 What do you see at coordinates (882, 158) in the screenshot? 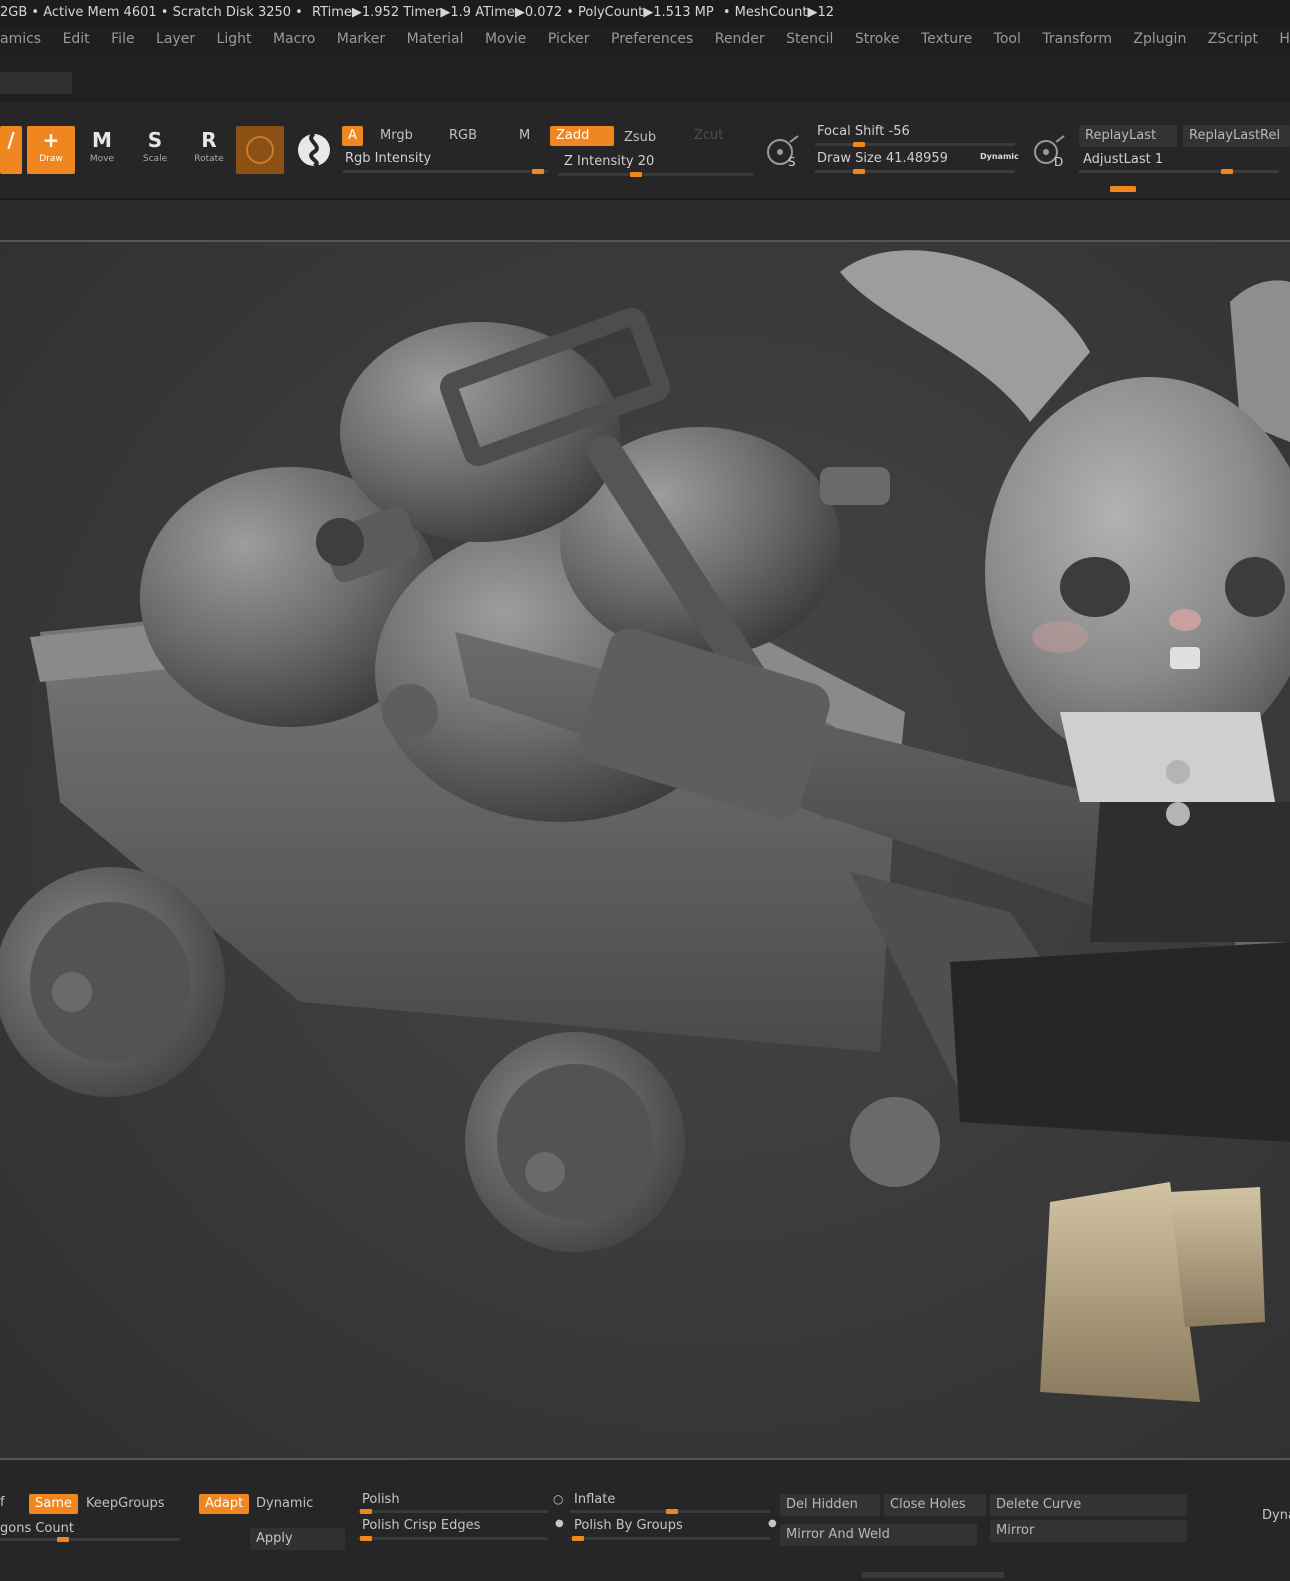
I see `draw-size-label: Draw Size 41.48959` at bounding box center [882, 158].